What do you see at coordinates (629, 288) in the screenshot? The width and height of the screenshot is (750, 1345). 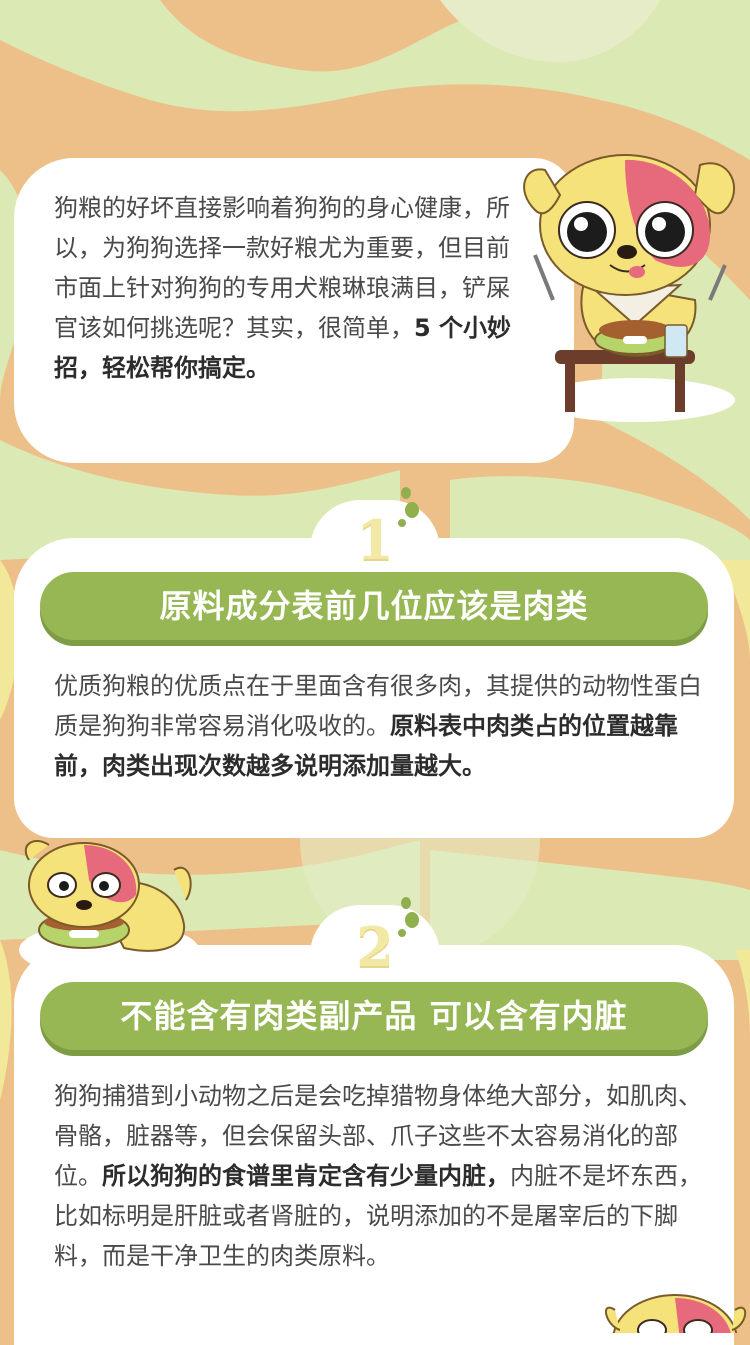 I see `dog-eating-mascot-icon` at bounding box center [629, 288].